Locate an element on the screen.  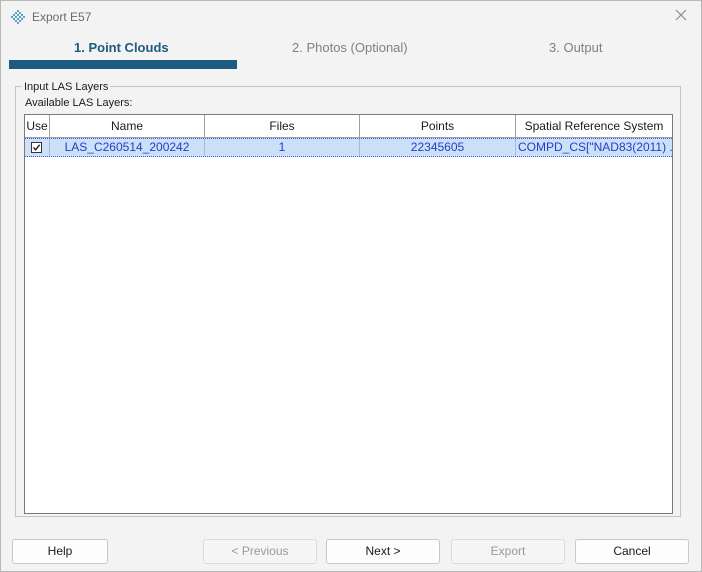
step-point-clouds: 1. Point Clouds is located at coordinates (121, 47).